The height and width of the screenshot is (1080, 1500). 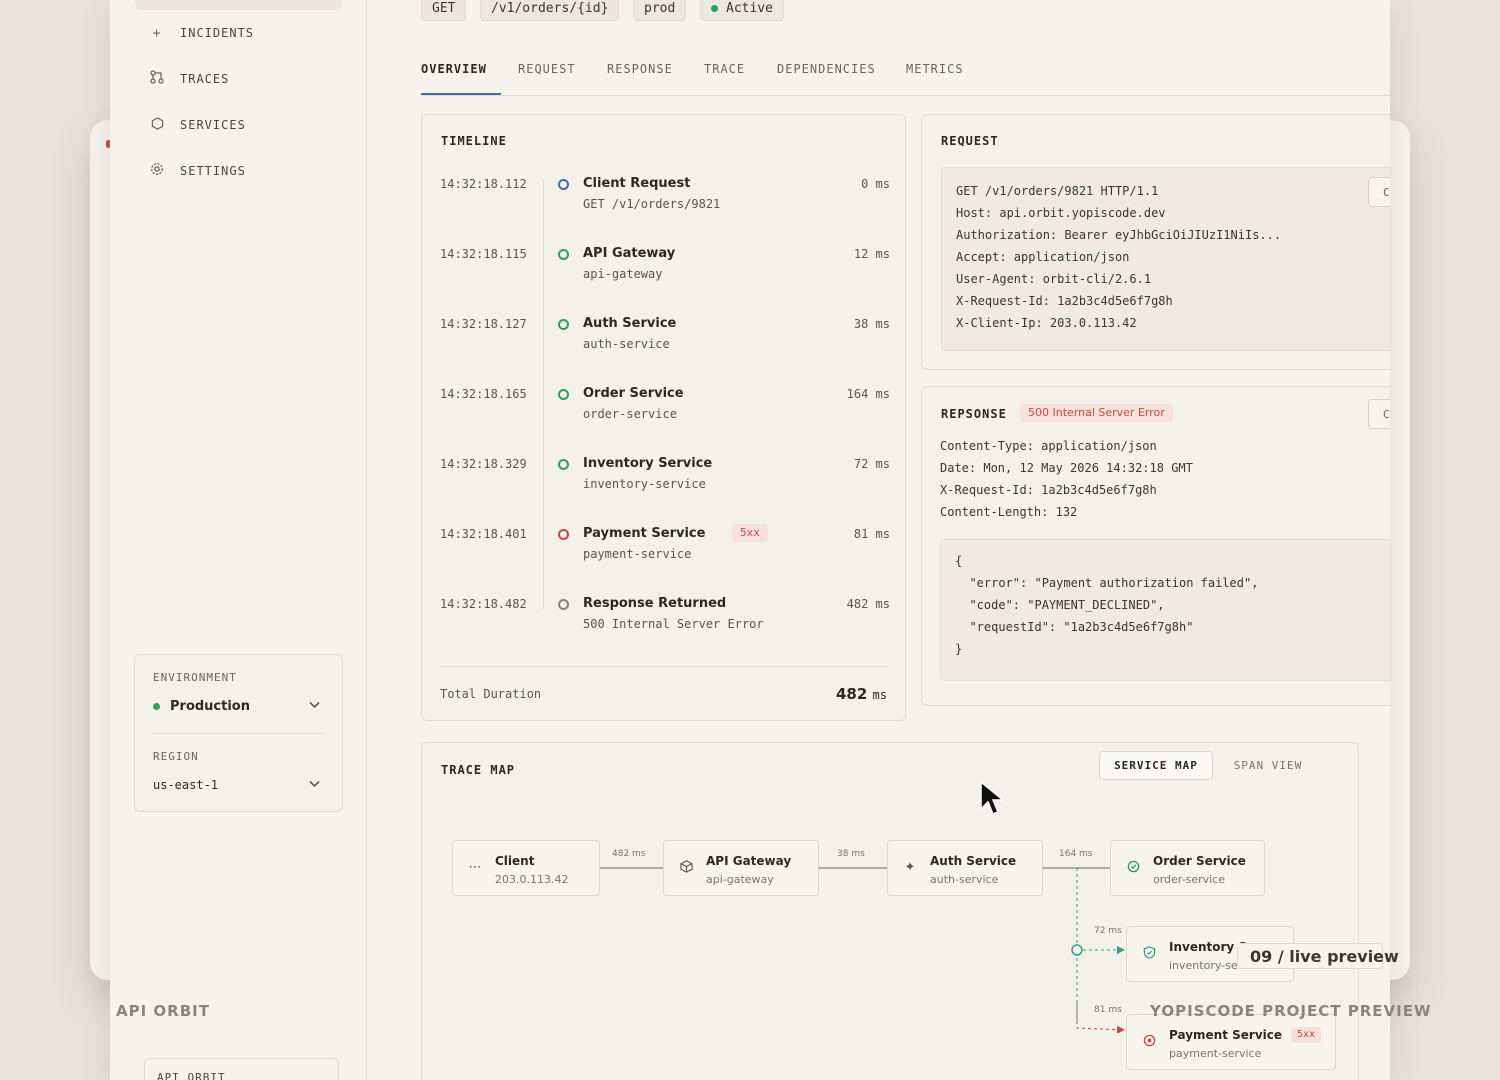 I want to click on sidebar-item-settings: SETTINGS, so click(x=198, y=171).